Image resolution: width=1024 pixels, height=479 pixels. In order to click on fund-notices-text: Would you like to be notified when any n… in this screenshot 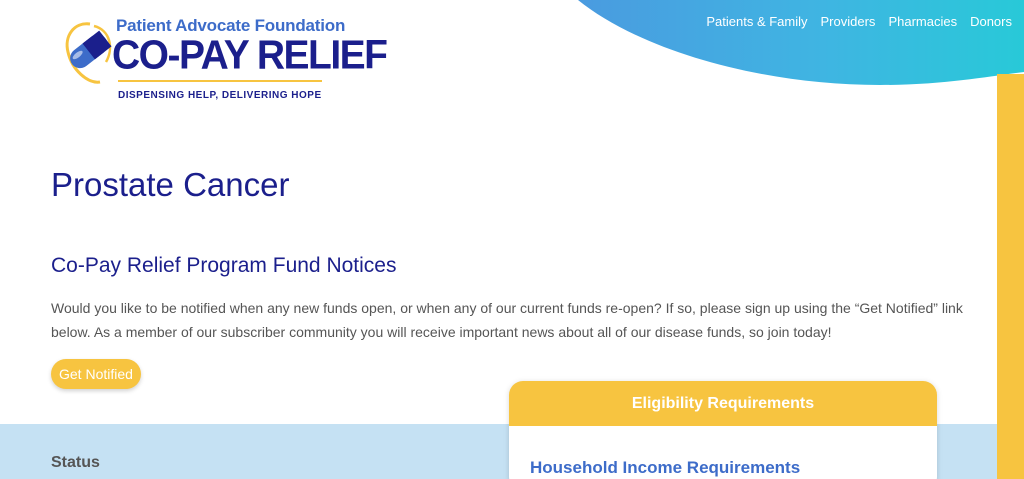, I will do `click(507, 320)`.